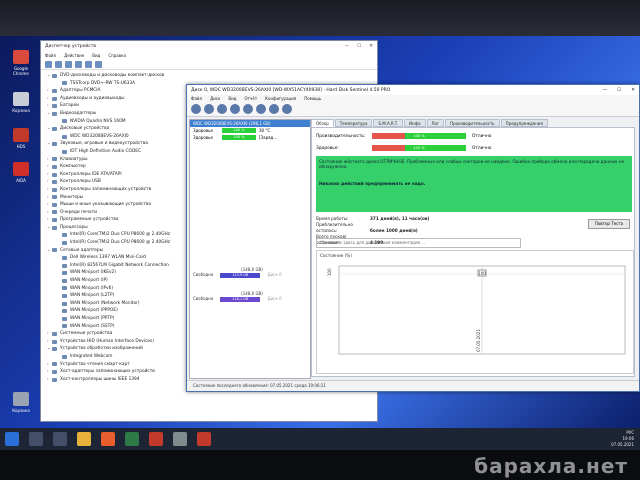  I want to click on desktop-icon-hds: HDS, so click(21, 138).